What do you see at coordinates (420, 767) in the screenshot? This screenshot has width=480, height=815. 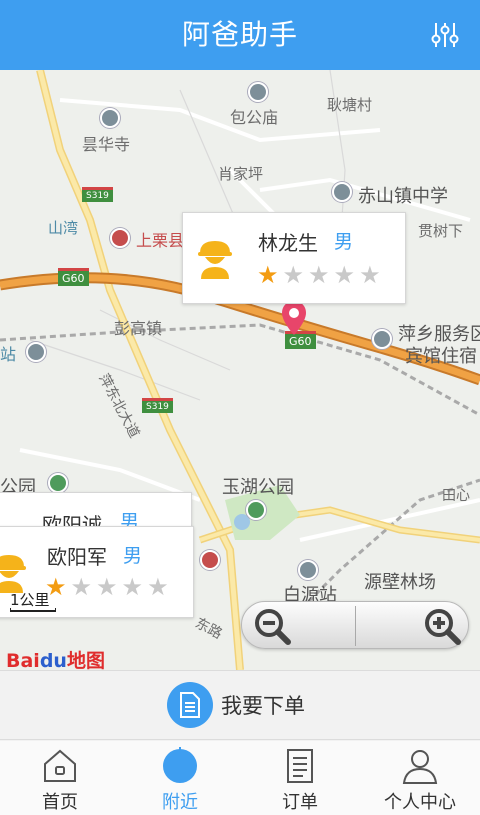 I see `person-icon` at bounding box center [420, 767].